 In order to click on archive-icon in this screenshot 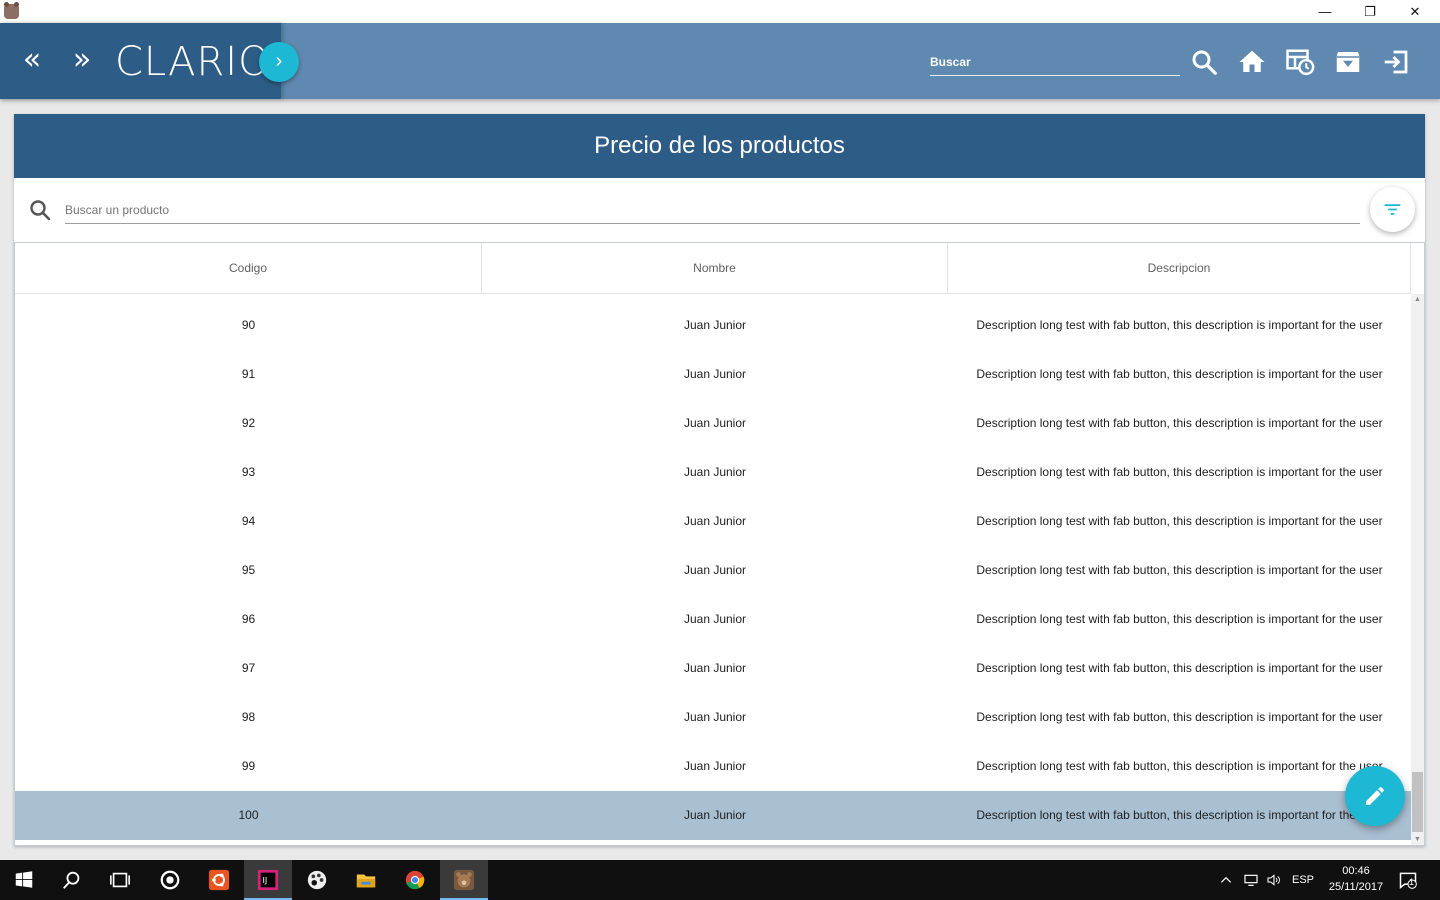, I will do `click(1348, 62)`.